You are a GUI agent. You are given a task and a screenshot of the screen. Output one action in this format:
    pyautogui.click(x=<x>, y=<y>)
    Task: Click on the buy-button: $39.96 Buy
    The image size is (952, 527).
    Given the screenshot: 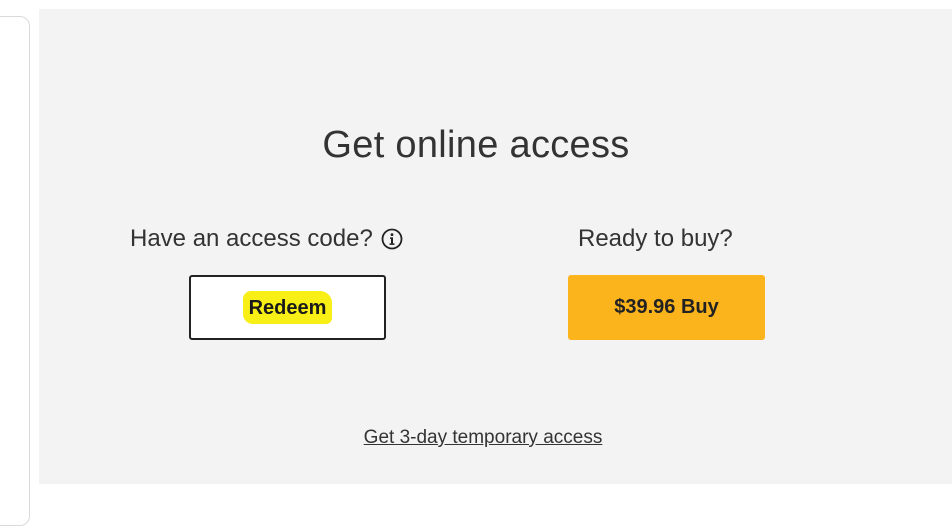 What is the action you would take?
    pyautogui.click(x=666, y=307)
    